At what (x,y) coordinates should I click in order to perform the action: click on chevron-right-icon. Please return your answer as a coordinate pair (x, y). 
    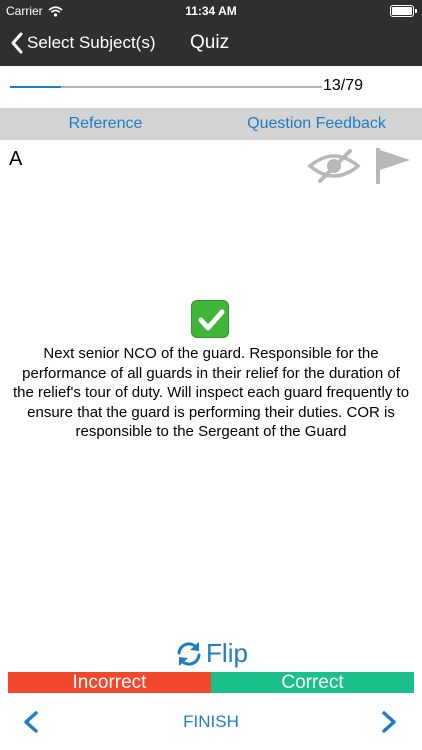
    Looking at the image, I should click on (389, 722).